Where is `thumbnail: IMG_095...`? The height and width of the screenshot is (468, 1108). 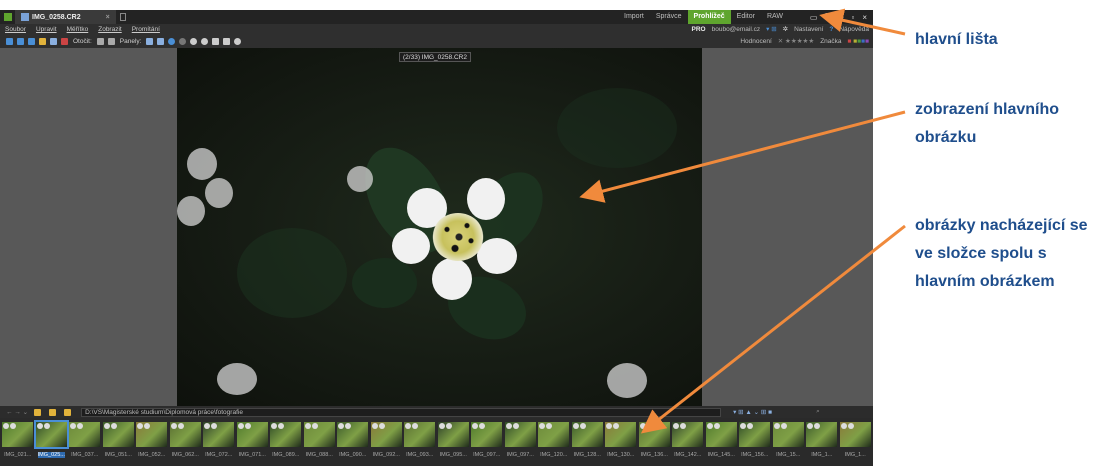 thumbnail: IMG_095... is located at coordinates (453, 444).